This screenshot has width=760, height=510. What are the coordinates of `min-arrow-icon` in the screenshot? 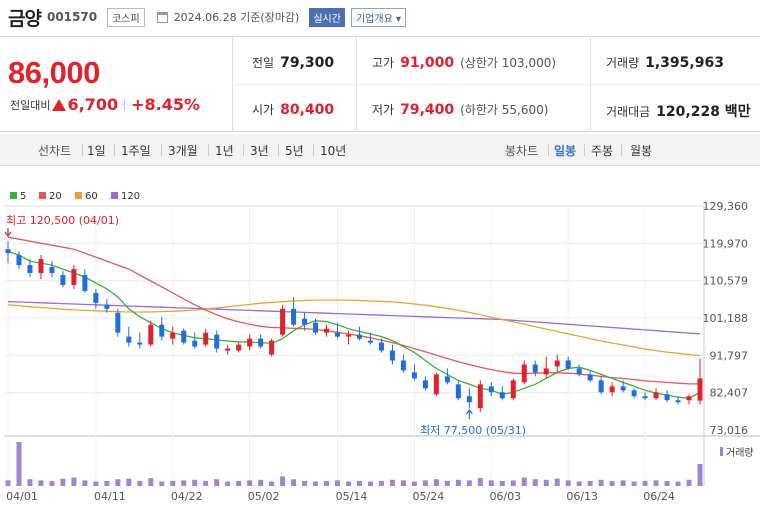 It's located at (469, 414).